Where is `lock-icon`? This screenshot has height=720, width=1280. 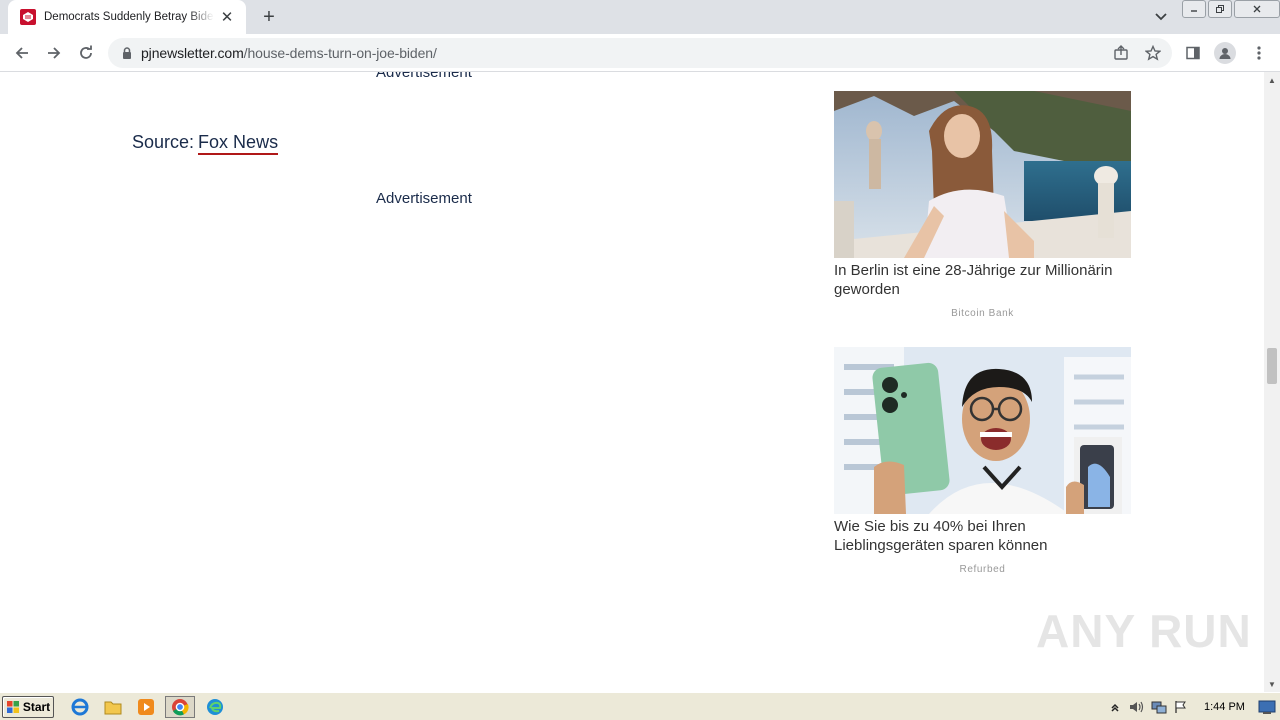 lock-icon is located at coordinates (127, 53).